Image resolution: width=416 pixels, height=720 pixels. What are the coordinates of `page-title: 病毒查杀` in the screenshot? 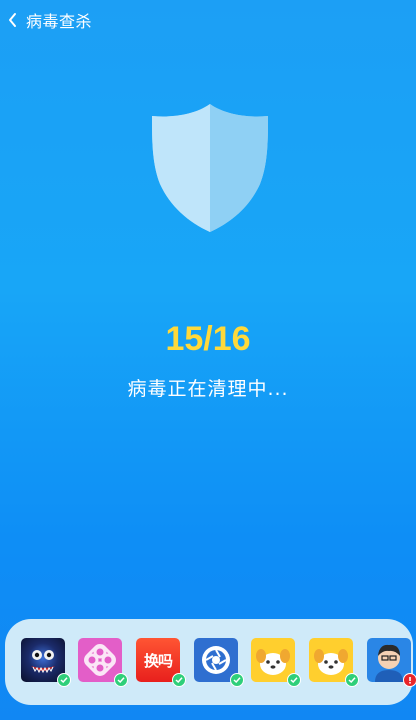 It's located at (59, 21).